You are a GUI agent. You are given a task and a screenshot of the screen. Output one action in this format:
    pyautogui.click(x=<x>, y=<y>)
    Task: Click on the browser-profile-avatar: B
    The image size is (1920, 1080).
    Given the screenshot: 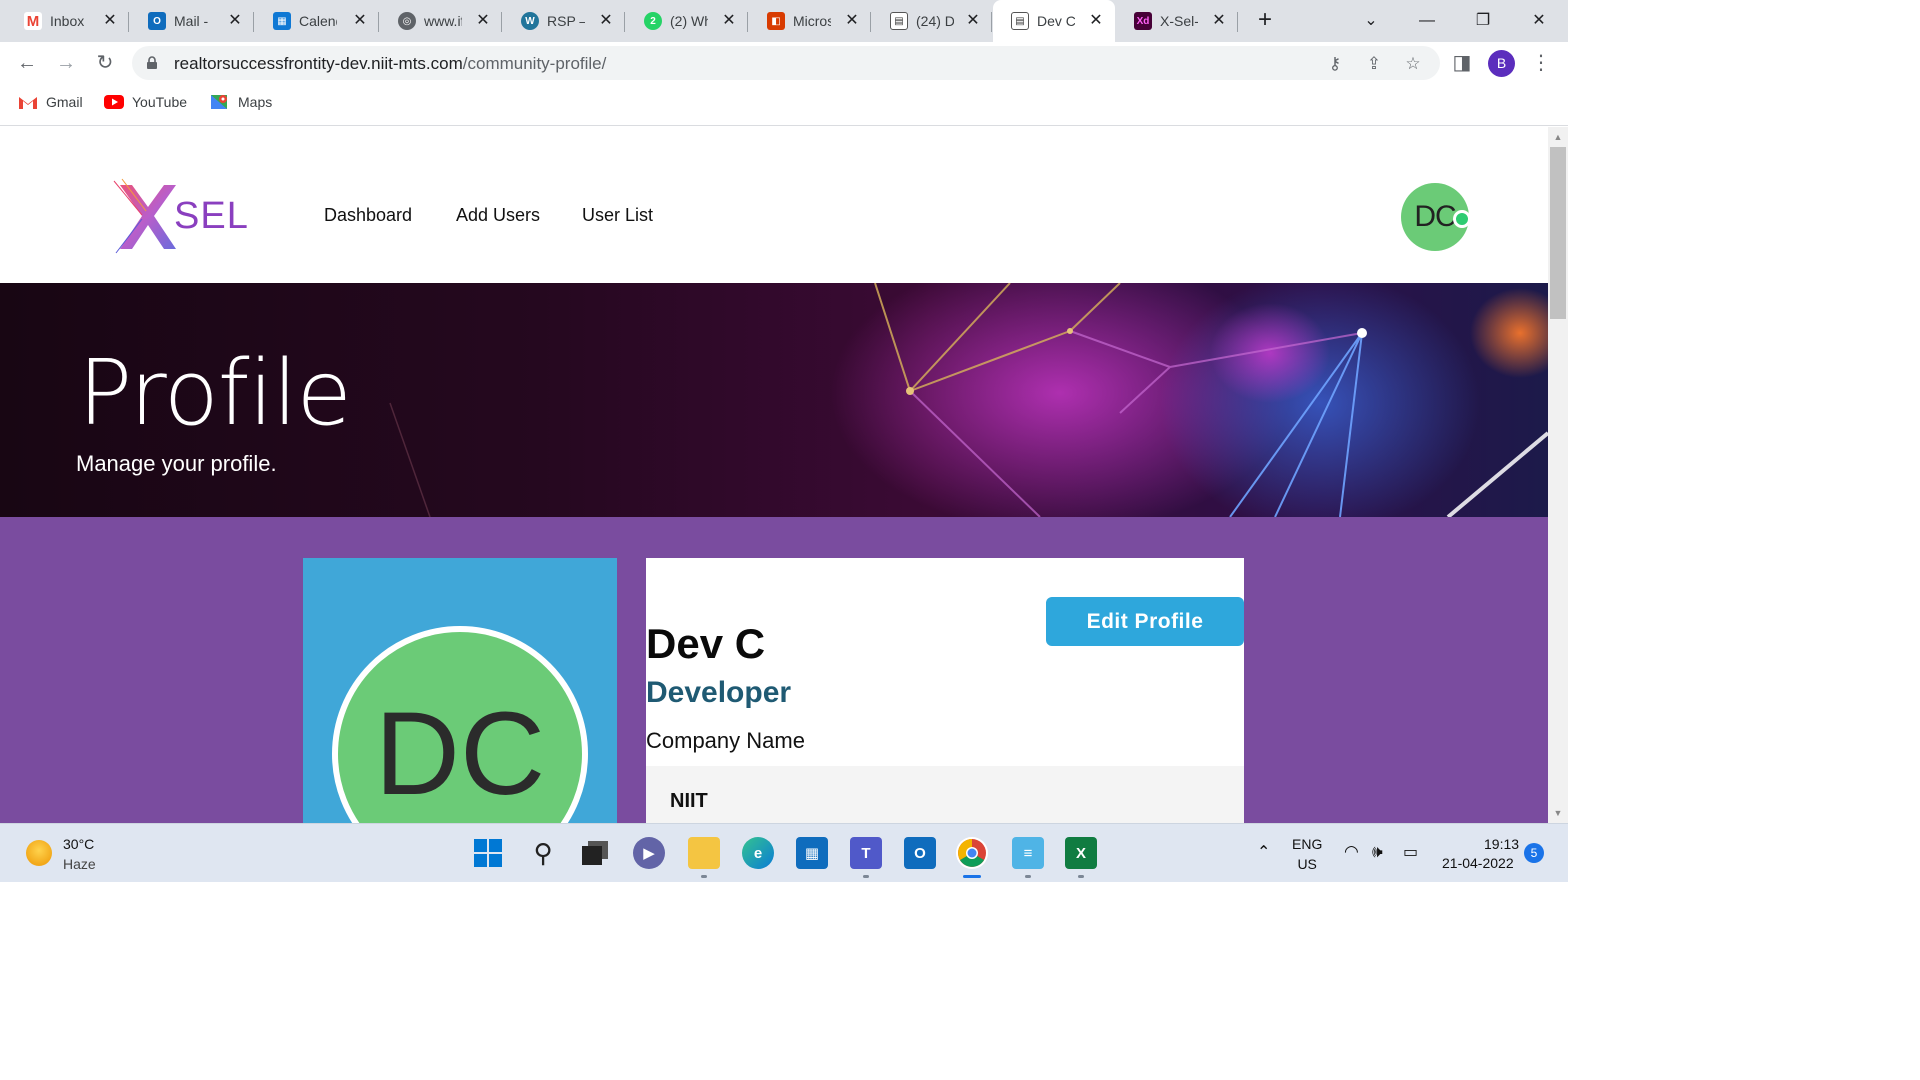 What is the action you would take?
    pyautogui.click(x=1501, y=63)
    